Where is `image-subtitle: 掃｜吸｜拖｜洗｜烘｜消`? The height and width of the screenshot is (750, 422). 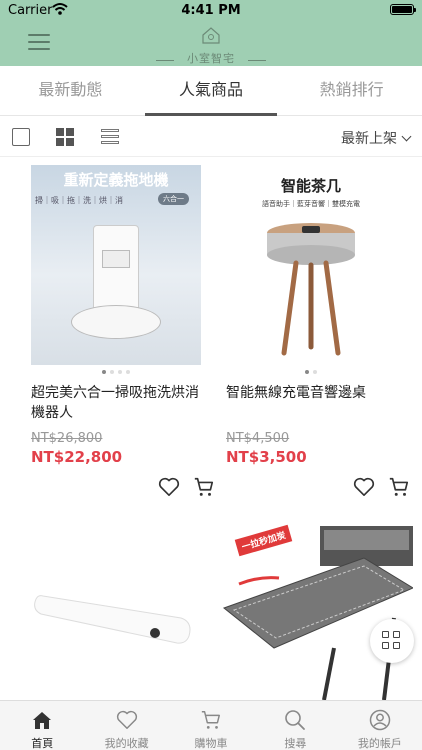 image-subtitle: 掃｜吸｜拖｜洗｜烘｜消 is located at coordinates (79, 200).